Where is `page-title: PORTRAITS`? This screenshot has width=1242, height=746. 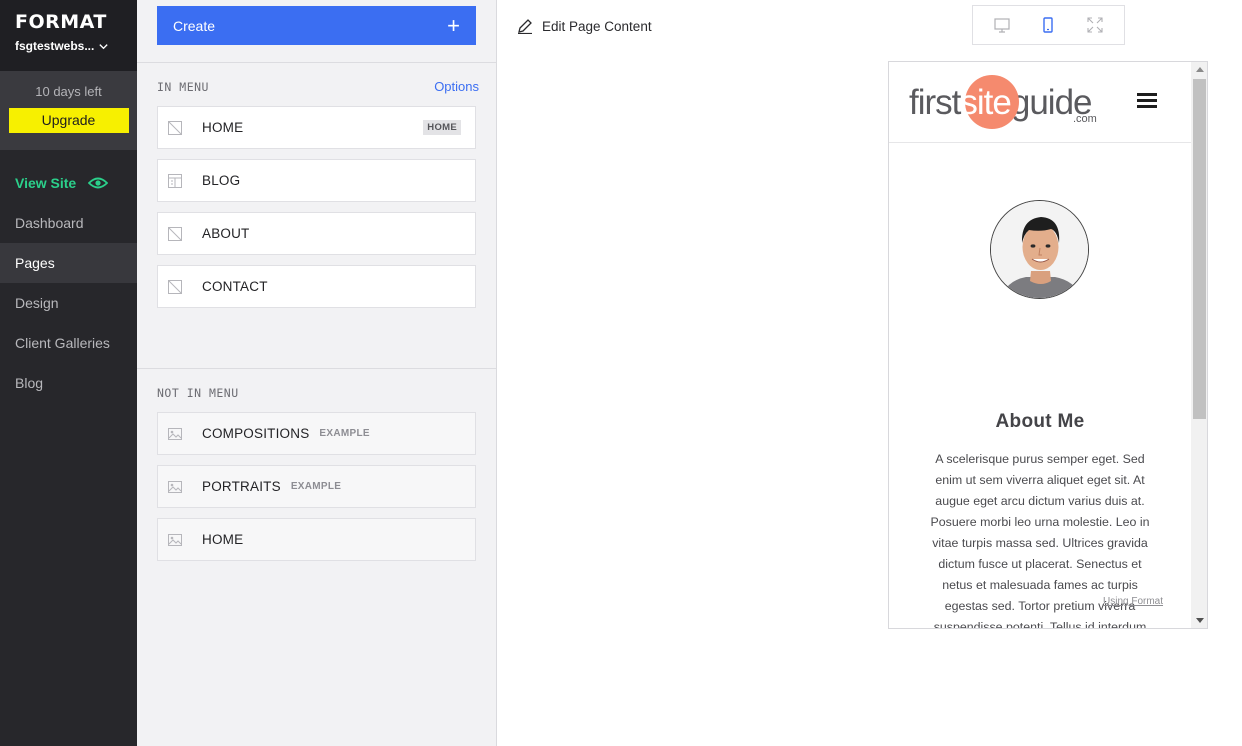
page-title: PORTRAITS is located at coordinates (241, 486).